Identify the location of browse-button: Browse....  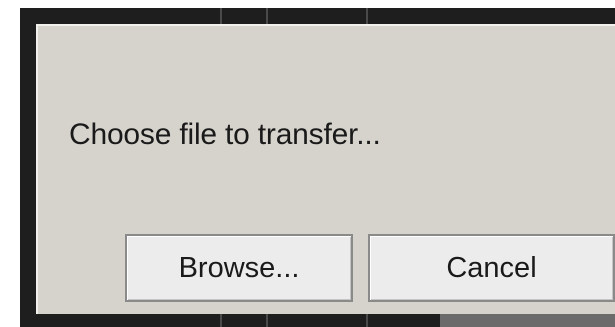
(239, 268).